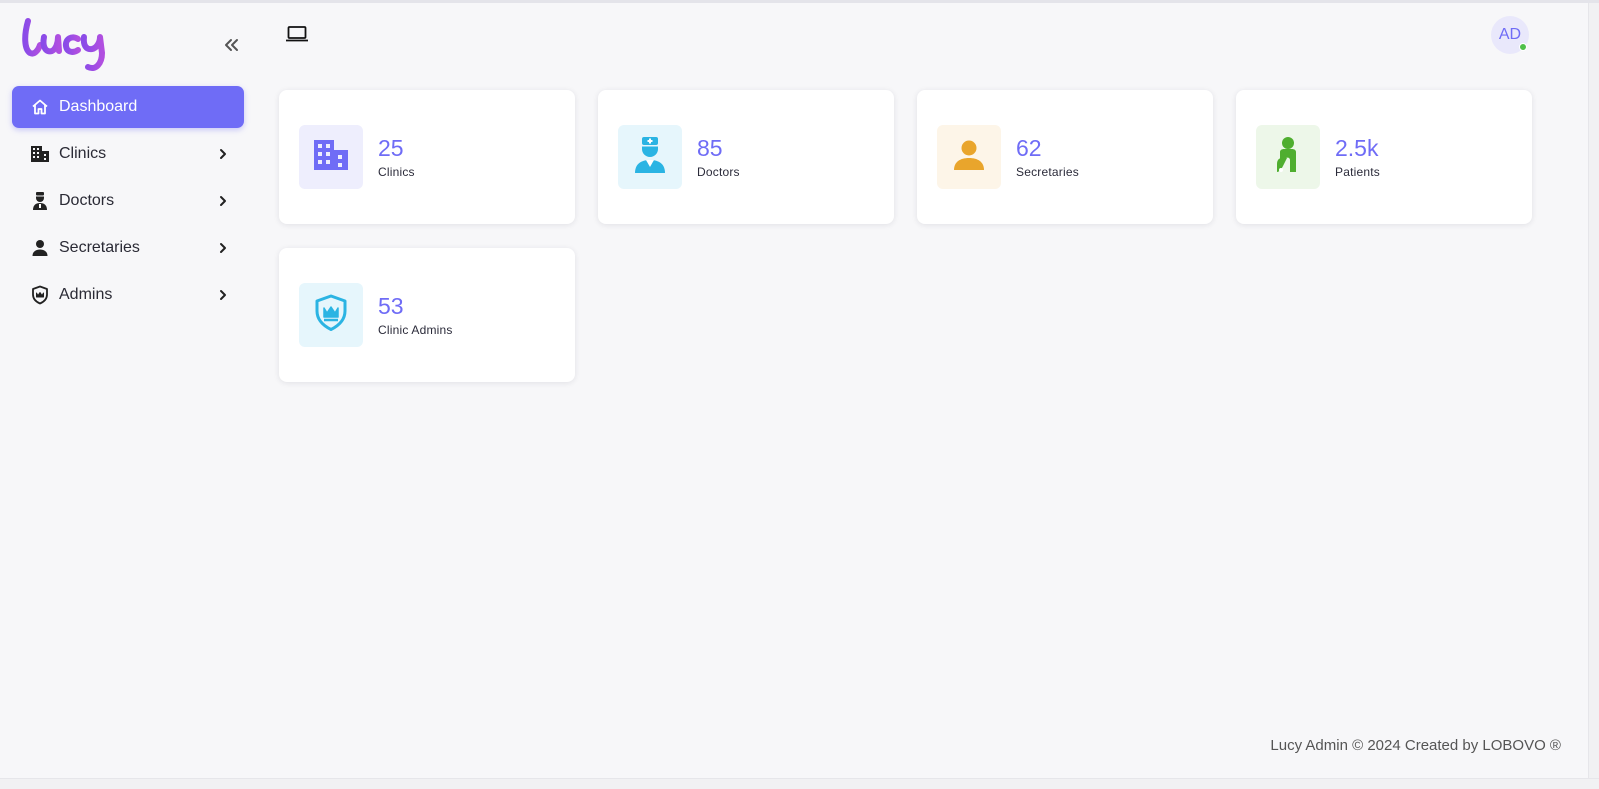 This screenshot has height=789, width=1599. I want to click on sidebar-item-label: Dashboard, so click(98, 106).